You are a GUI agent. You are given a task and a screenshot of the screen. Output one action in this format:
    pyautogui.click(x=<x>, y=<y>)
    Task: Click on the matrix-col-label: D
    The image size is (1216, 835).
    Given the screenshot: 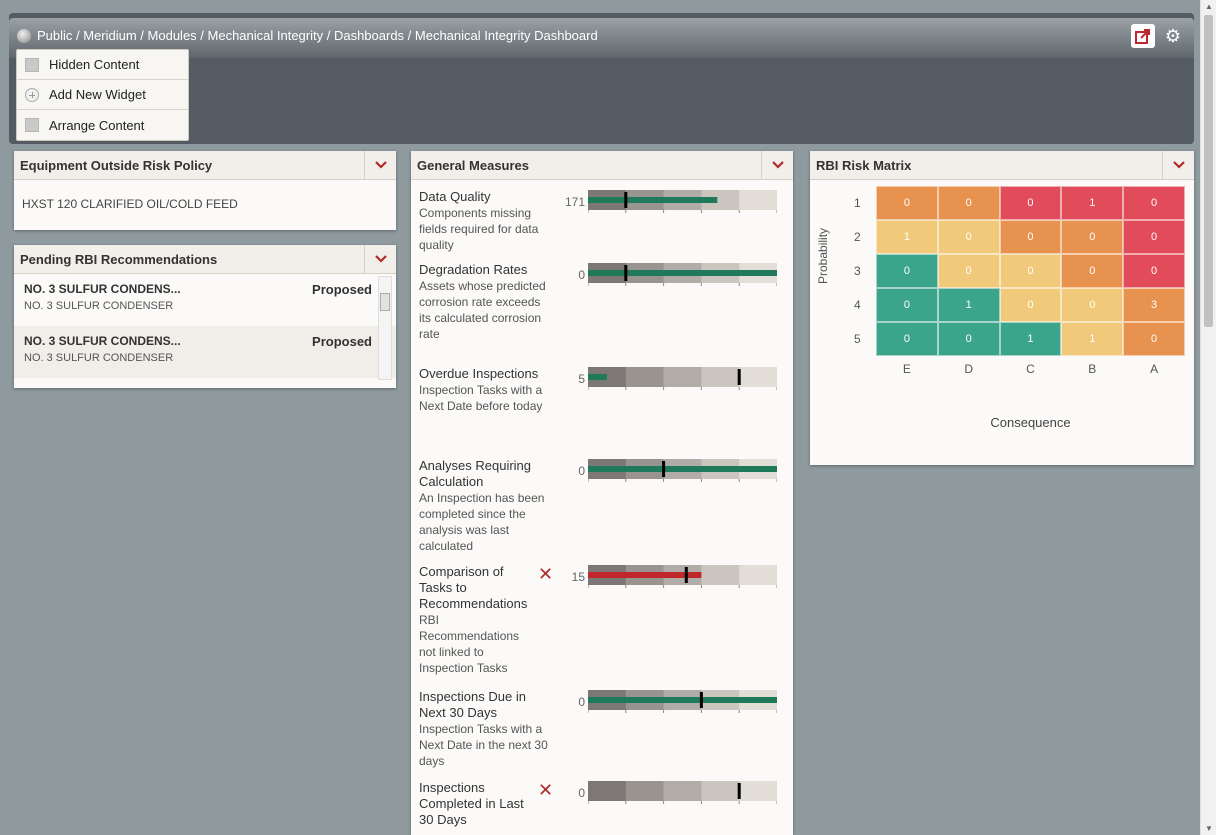 What is the action you would take?
    pyautogui.click(x=969, y=369)
    